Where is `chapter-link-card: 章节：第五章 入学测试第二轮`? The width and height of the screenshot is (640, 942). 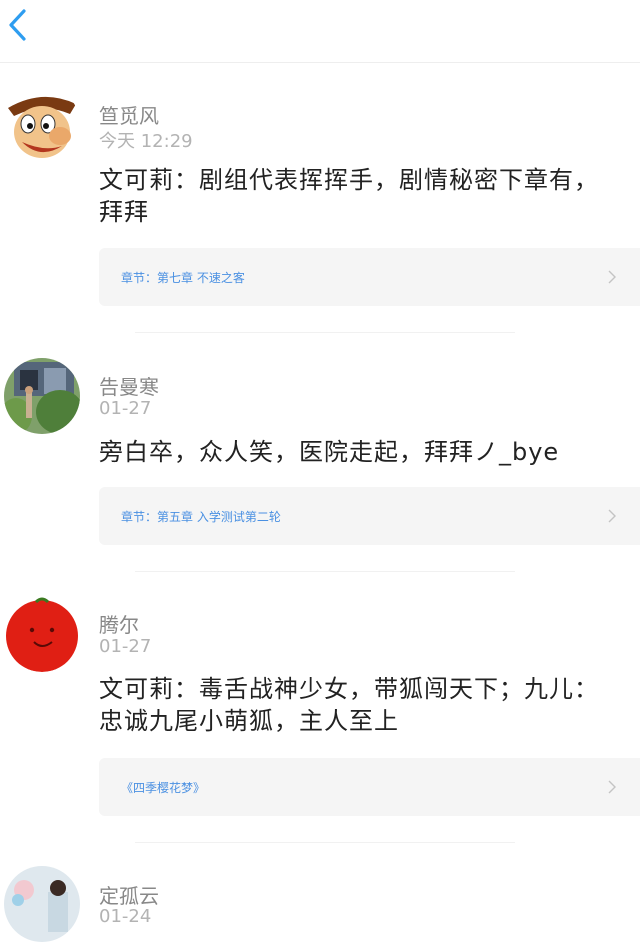
chapter-link-card: 章节：第五章 入学测试第二轮 is located at coordinates (369, 516).